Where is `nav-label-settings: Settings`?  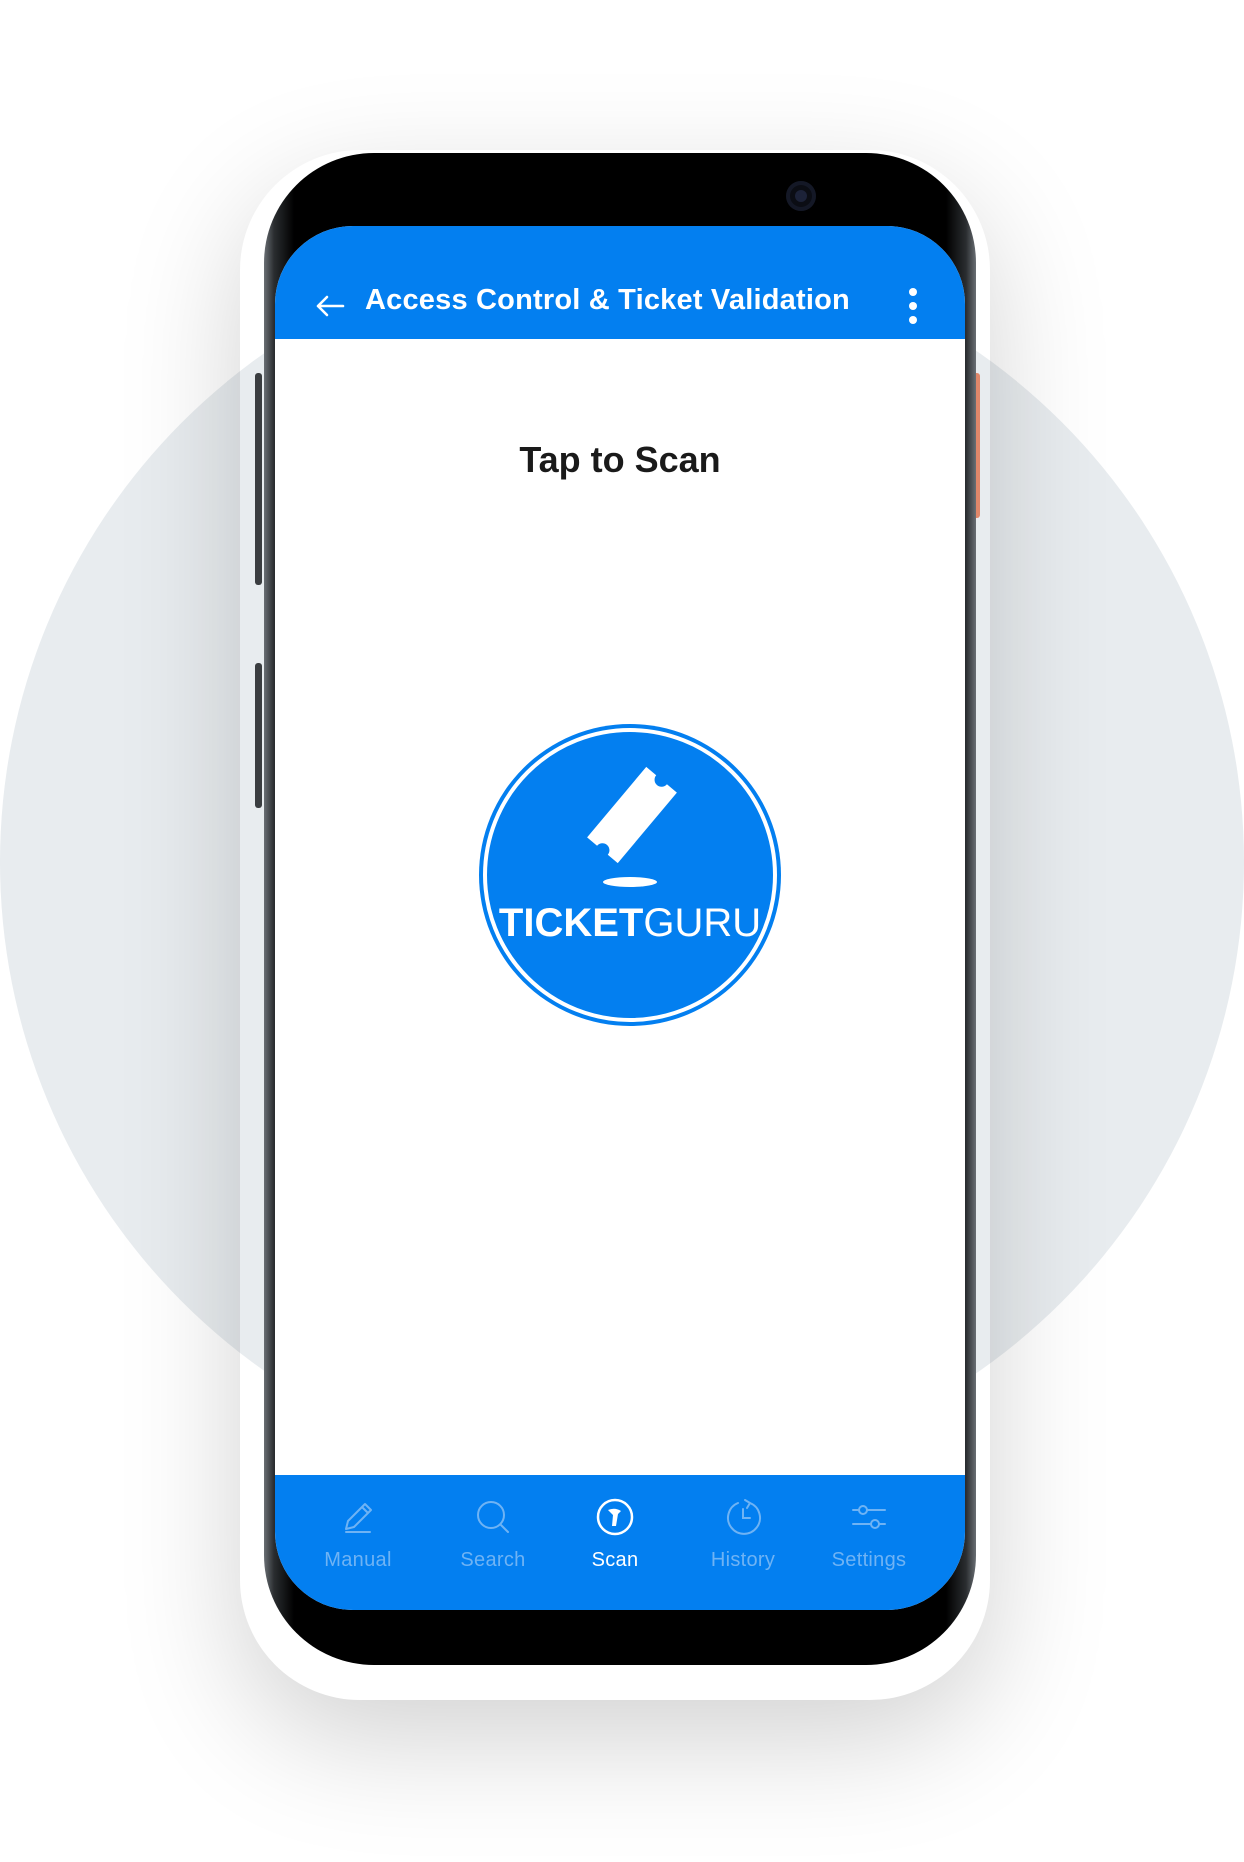
nav-label-settings: Settings is located at coordinates (869, 1560).